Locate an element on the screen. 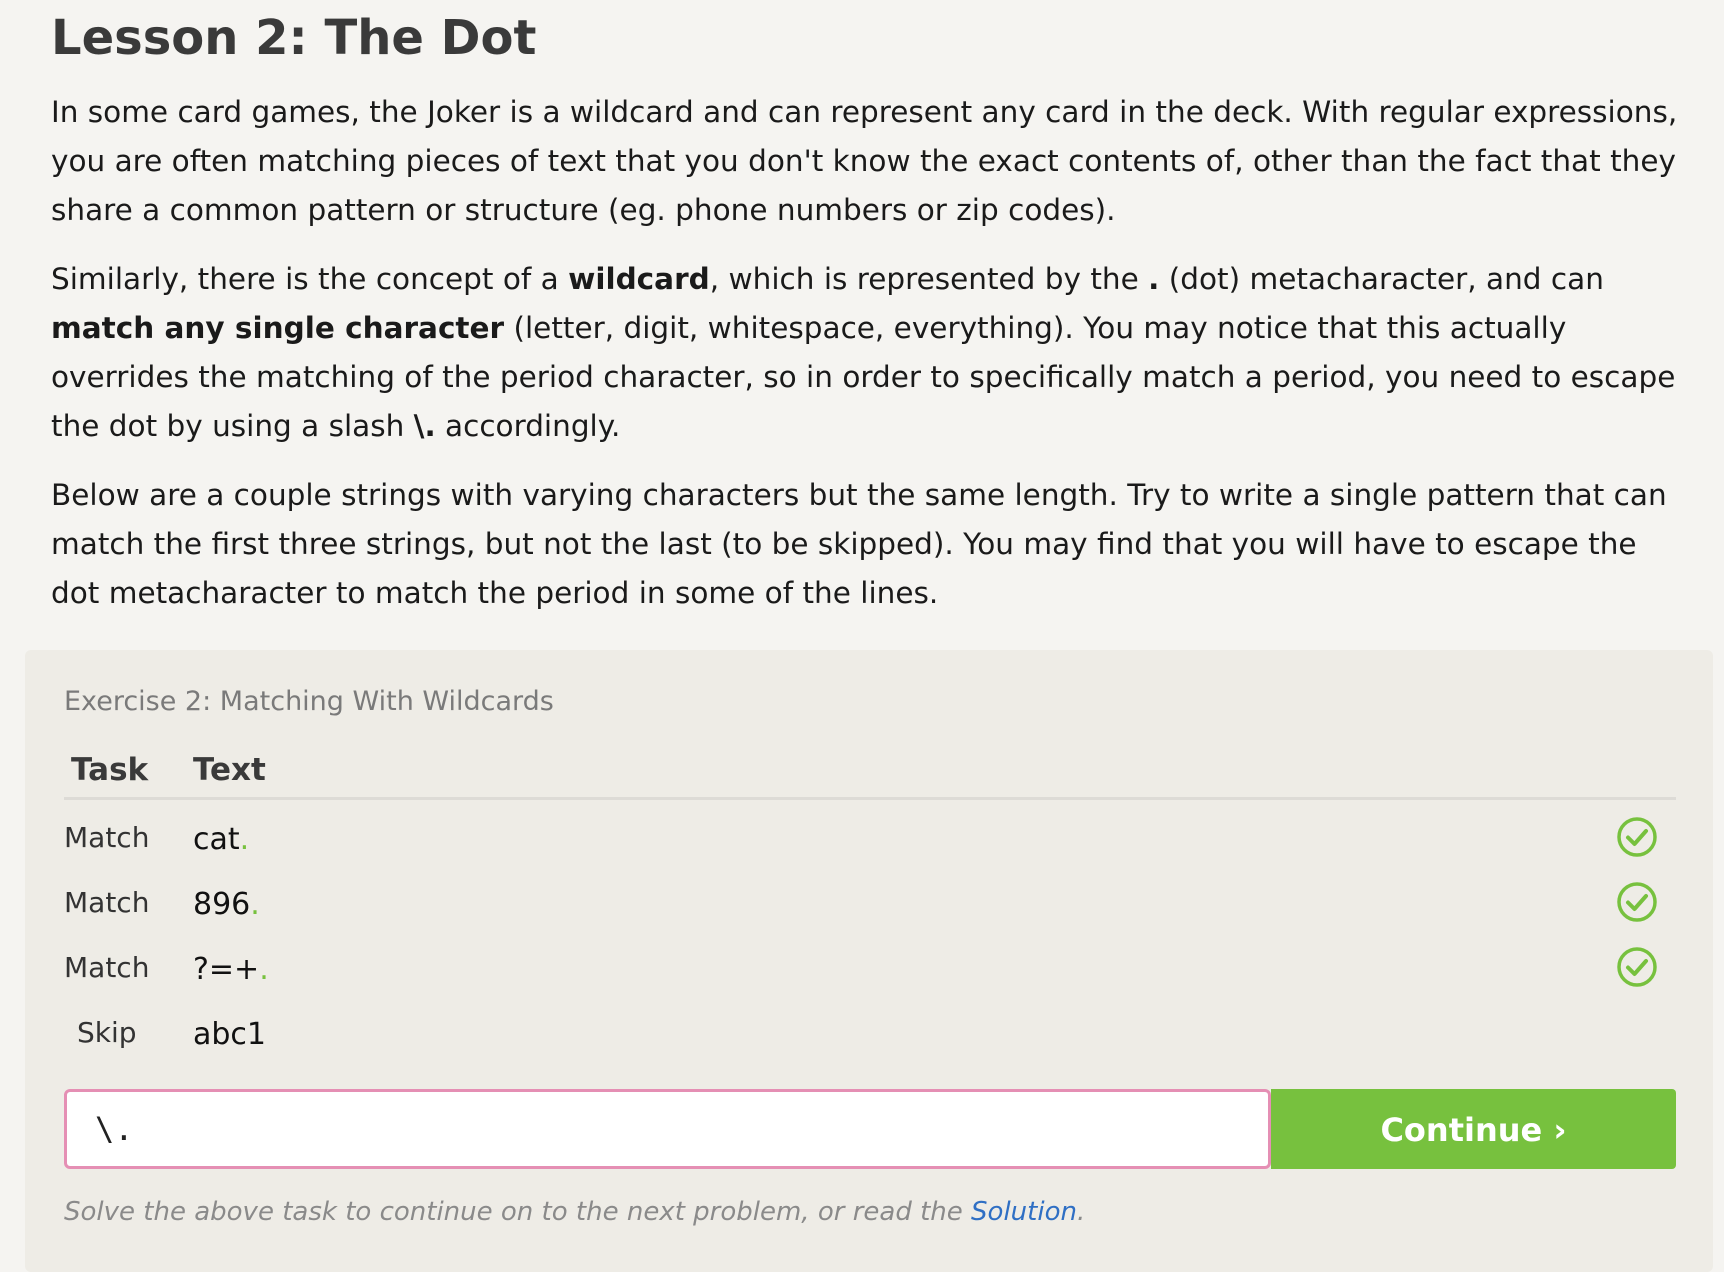 The image size is (1724, 1272). regex-input is located at coordinates (667, 1129).